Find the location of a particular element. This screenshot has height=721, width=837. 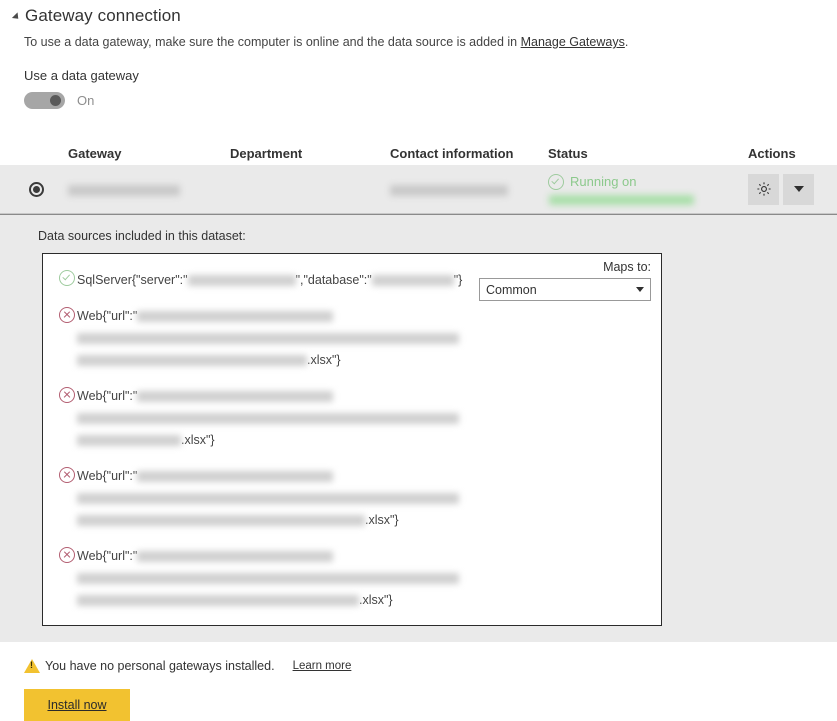

gateway-settings-button is located at coordinates (763, 189).